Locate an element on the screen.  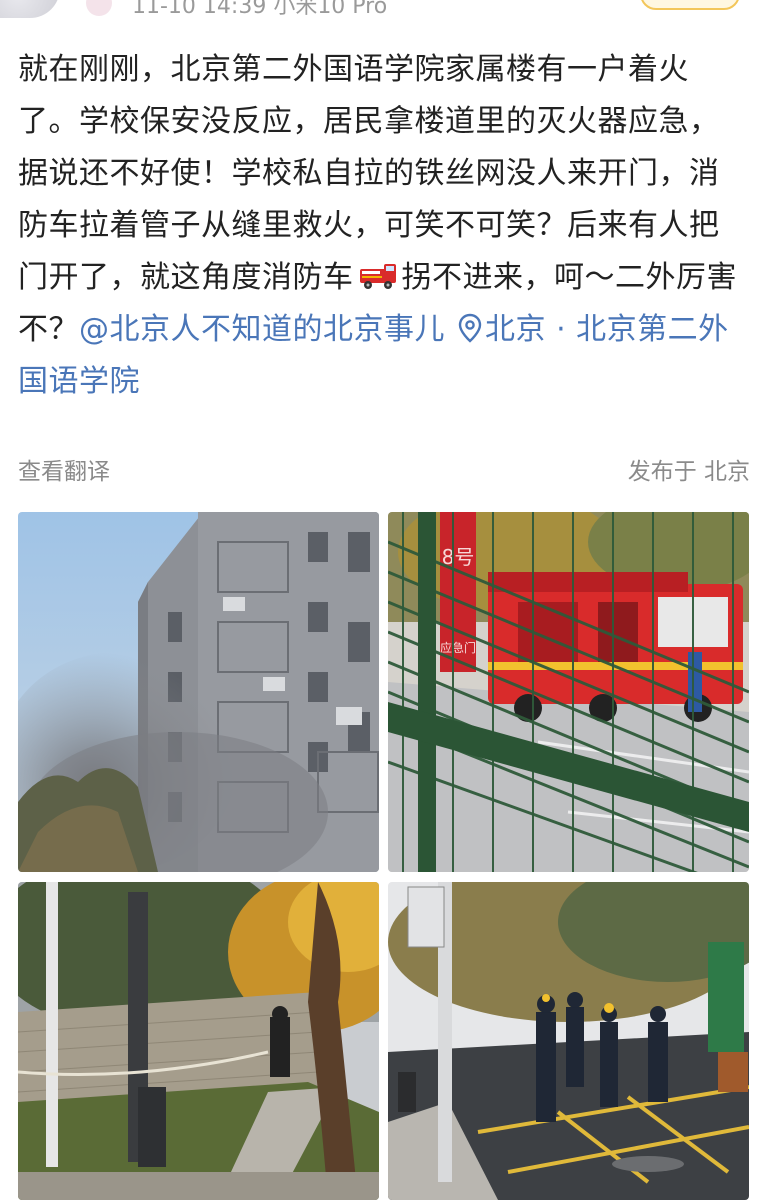
posted-from-label: 发布于 北京 is located at coordinates (688, 472).